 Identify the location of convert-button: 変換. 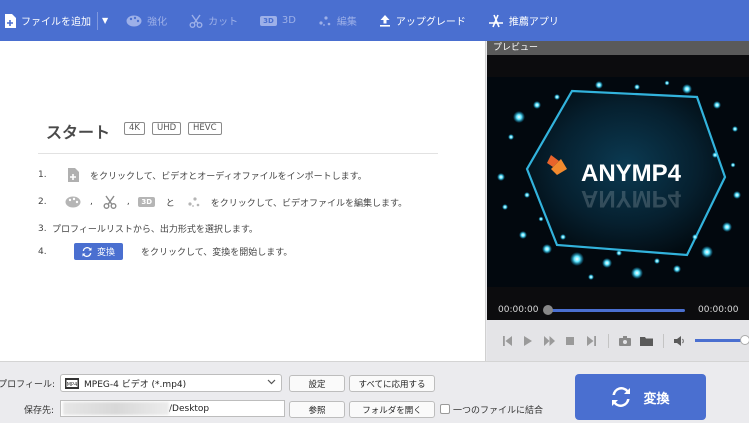
(640, 397).